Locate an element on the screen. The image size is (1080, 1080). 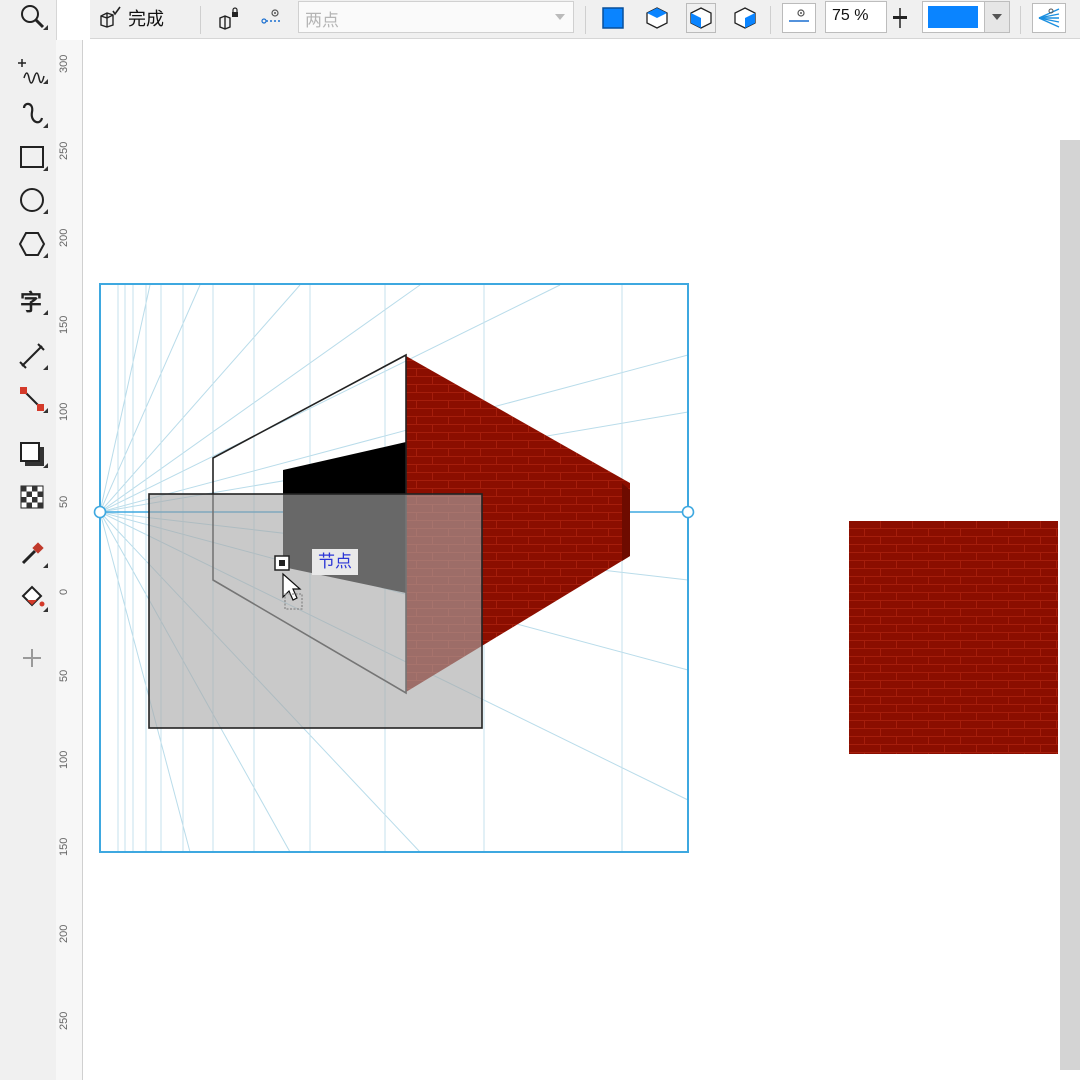
top-plane-button is located at coordinates (657, 18).